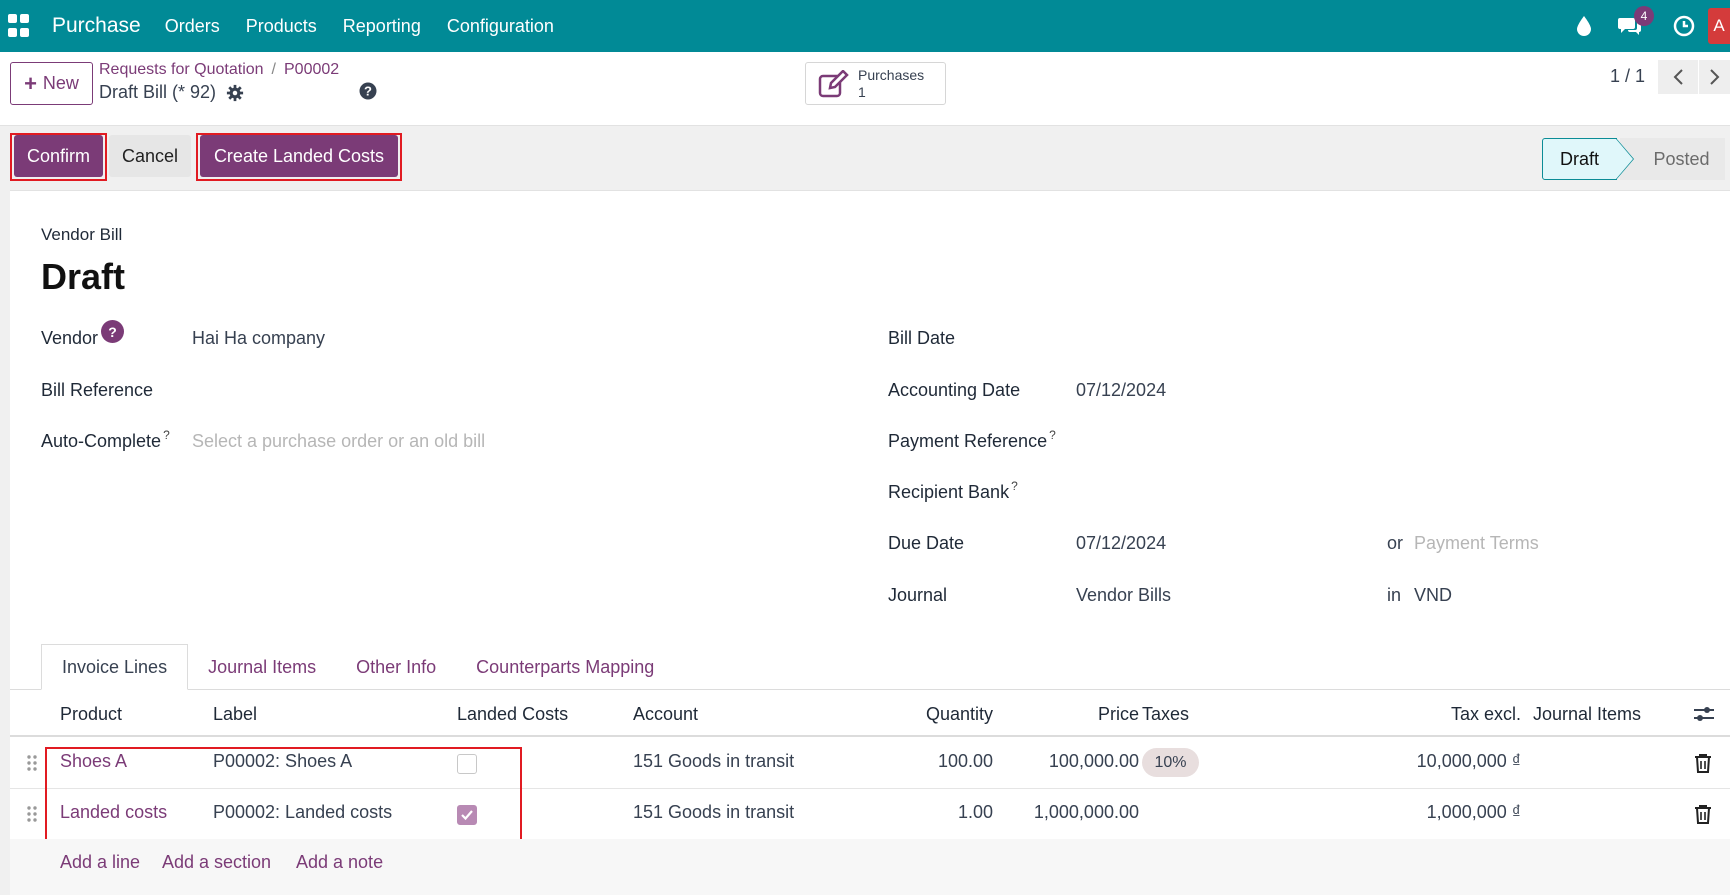 Image resolution: width=1730 pixels, height=895 pixels. I want to click on navbar-systray: 4 A, so click(1641, 26).